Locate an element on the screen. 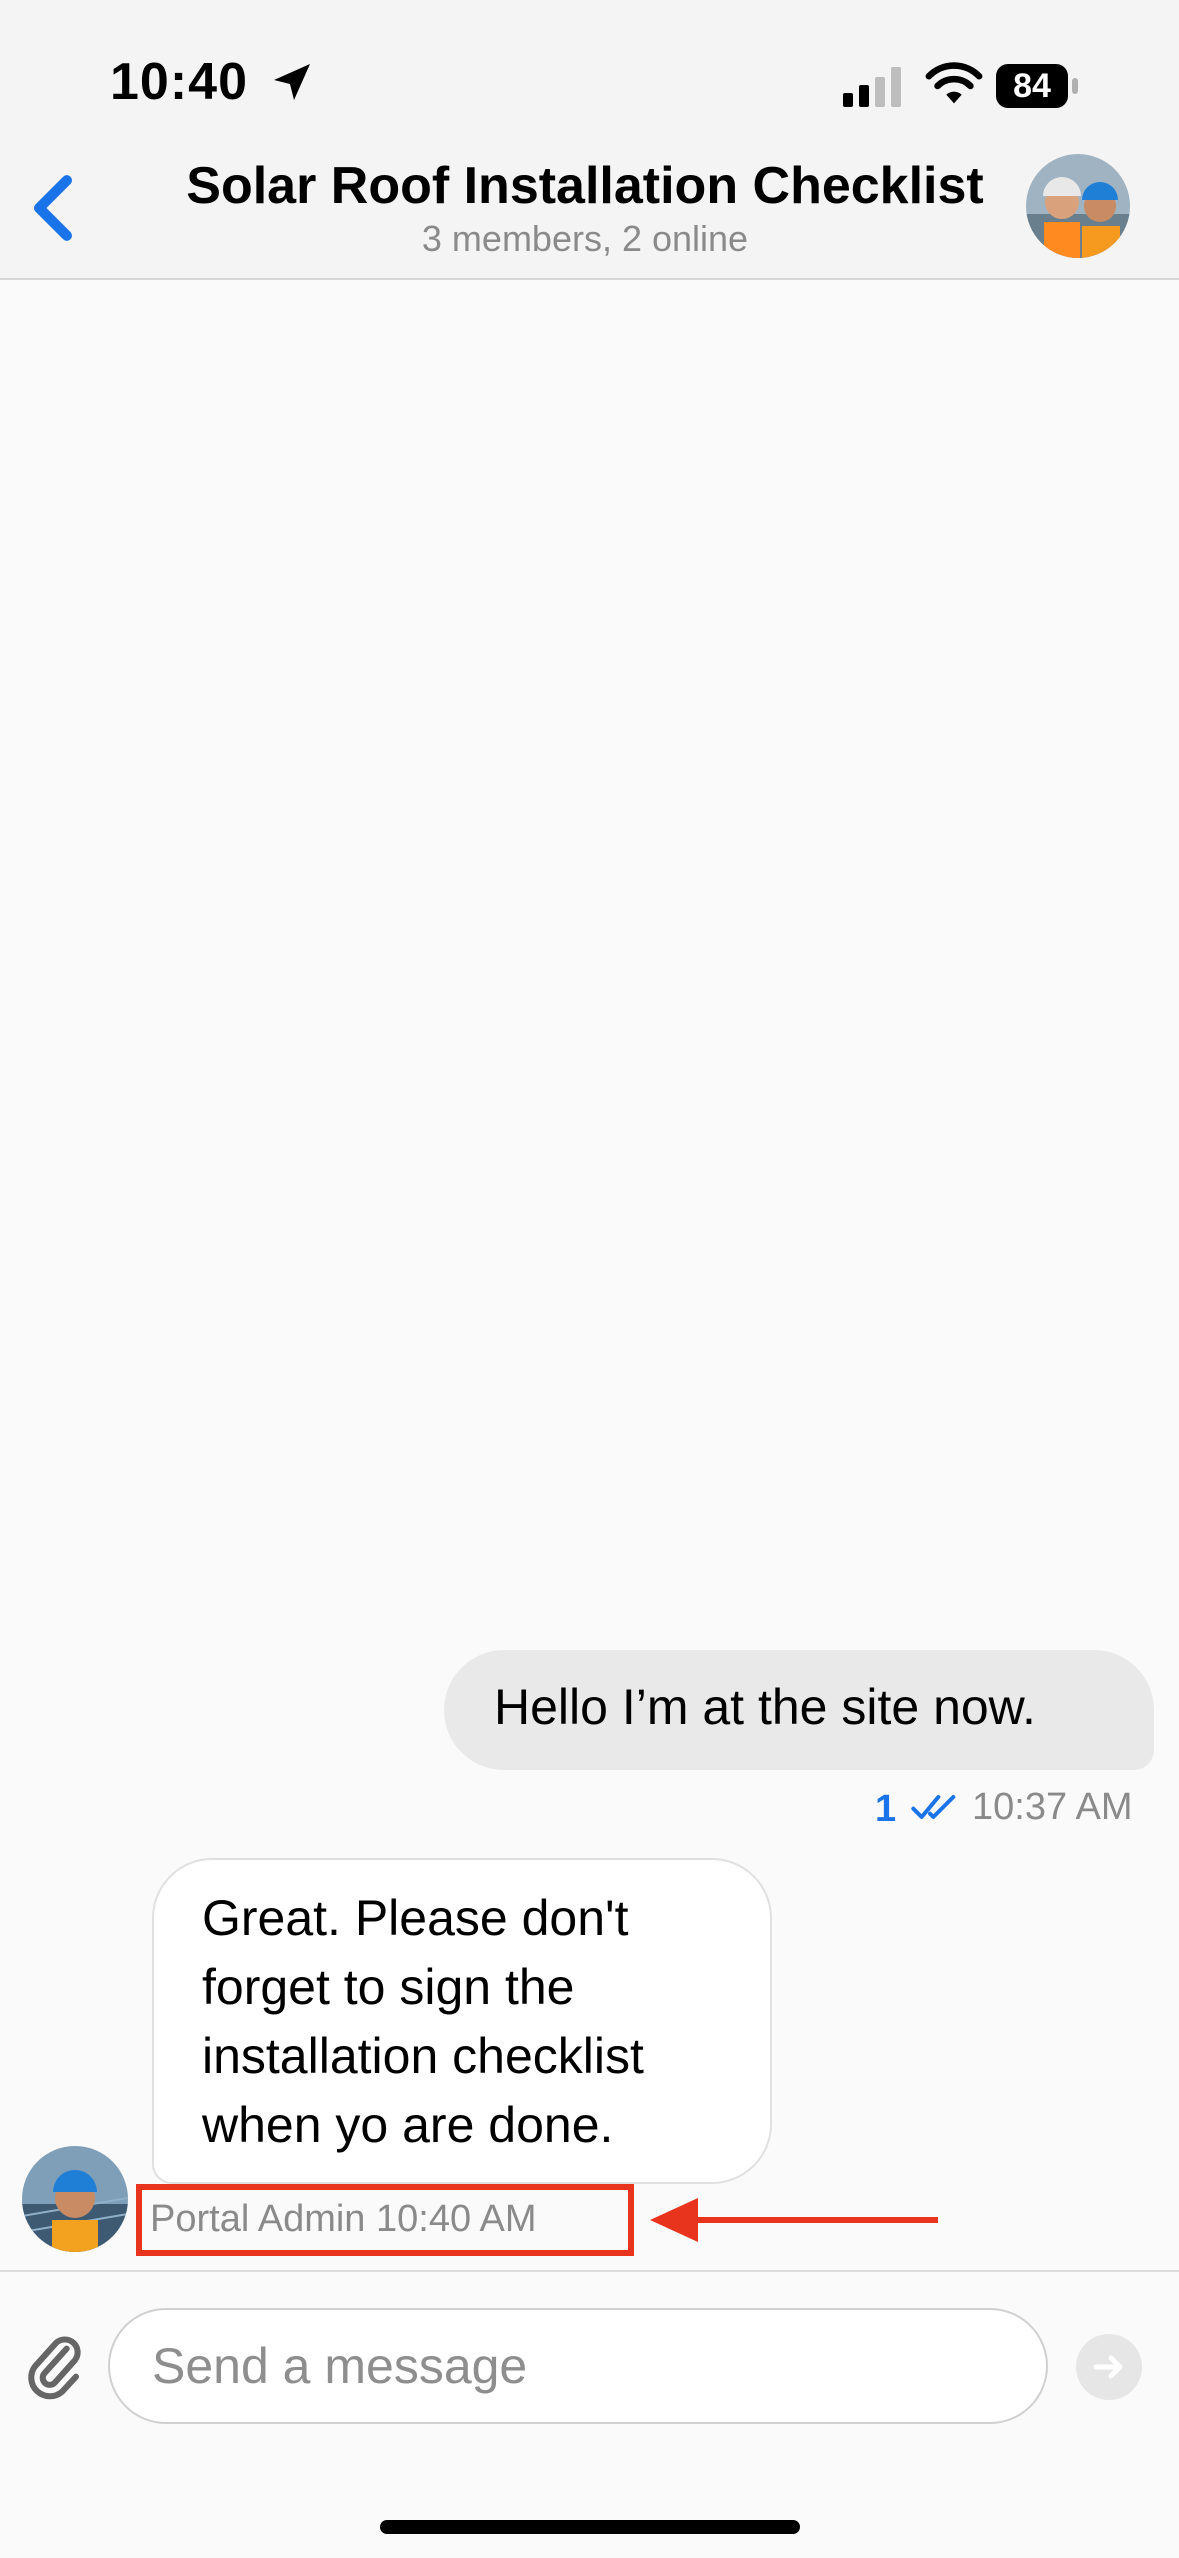 The height and width of the screenshot is (2558, 1179). wifi-icon is located at coordinates (954, 83).